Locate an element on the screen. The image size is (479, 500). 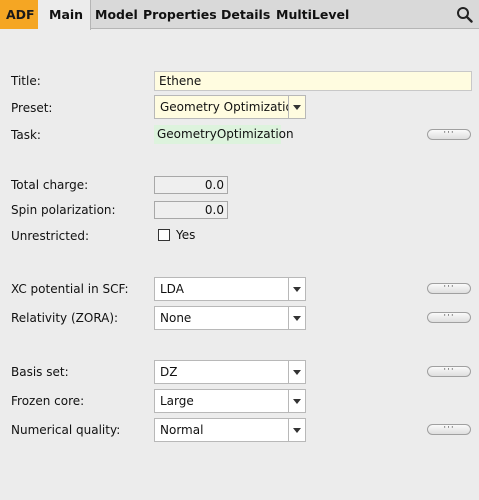
total-charge-label: Total charge: is located at coordinates (50, 185).